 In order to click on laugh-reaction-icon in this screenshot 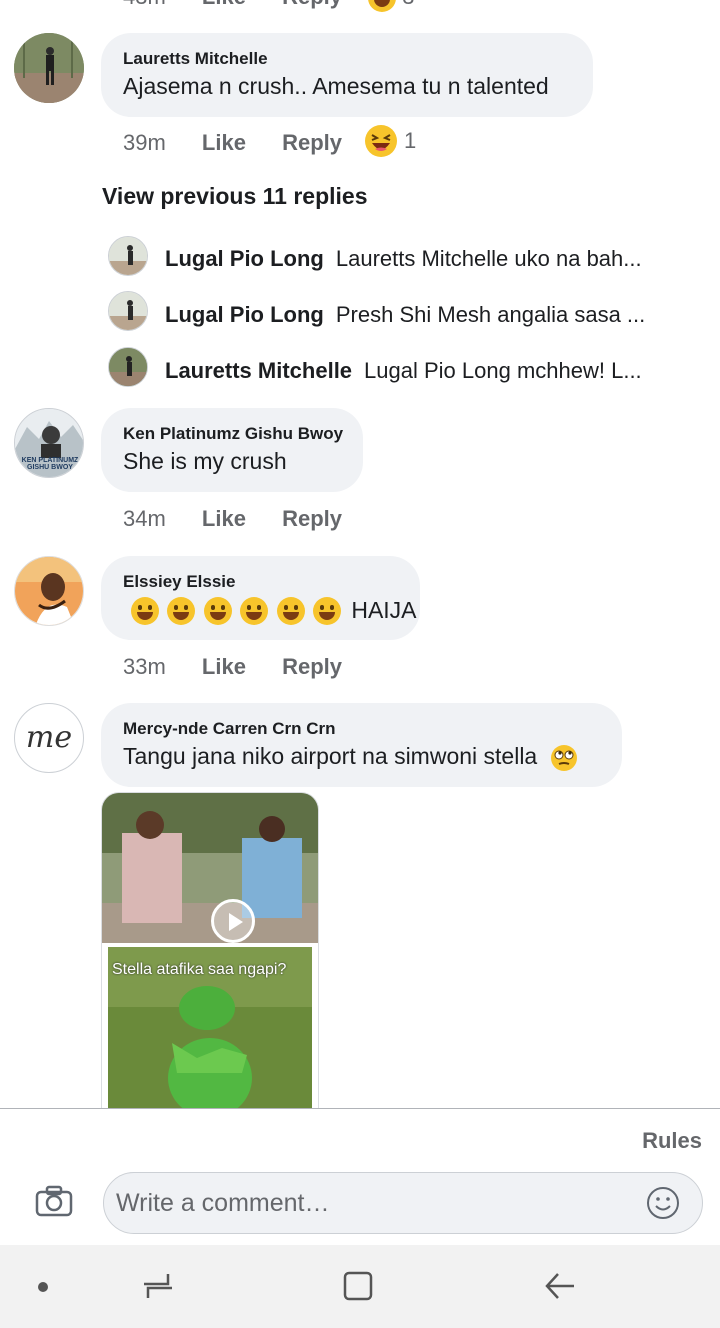, I will do `click(381, 141)`.